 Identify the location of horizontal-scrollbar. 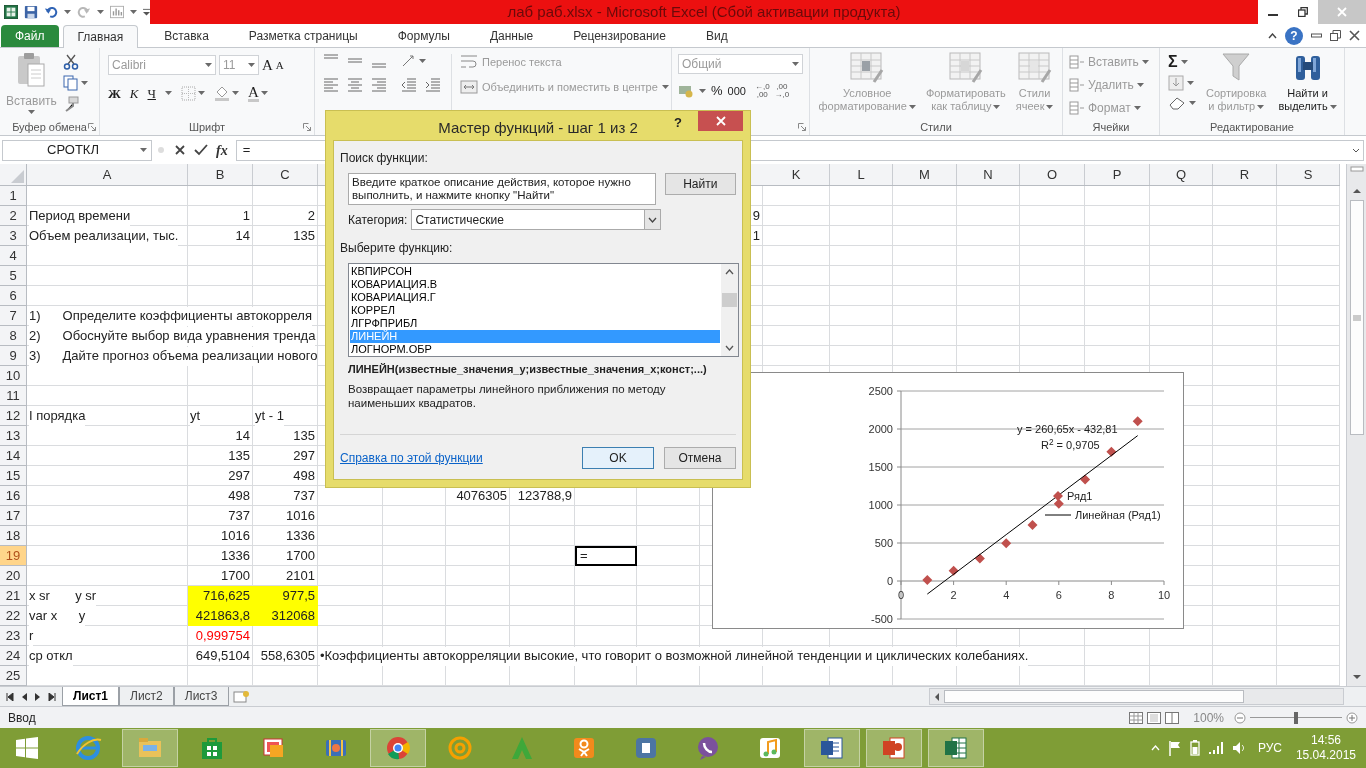
(1136, 696).